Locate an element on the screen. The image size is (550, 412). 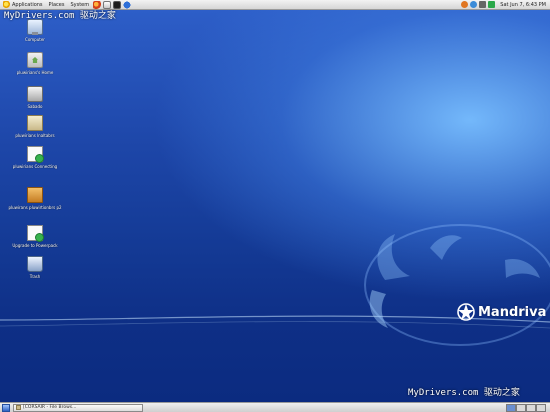
desktop-icon-home: pluwirians's Home is located at coordinates (35, 63).